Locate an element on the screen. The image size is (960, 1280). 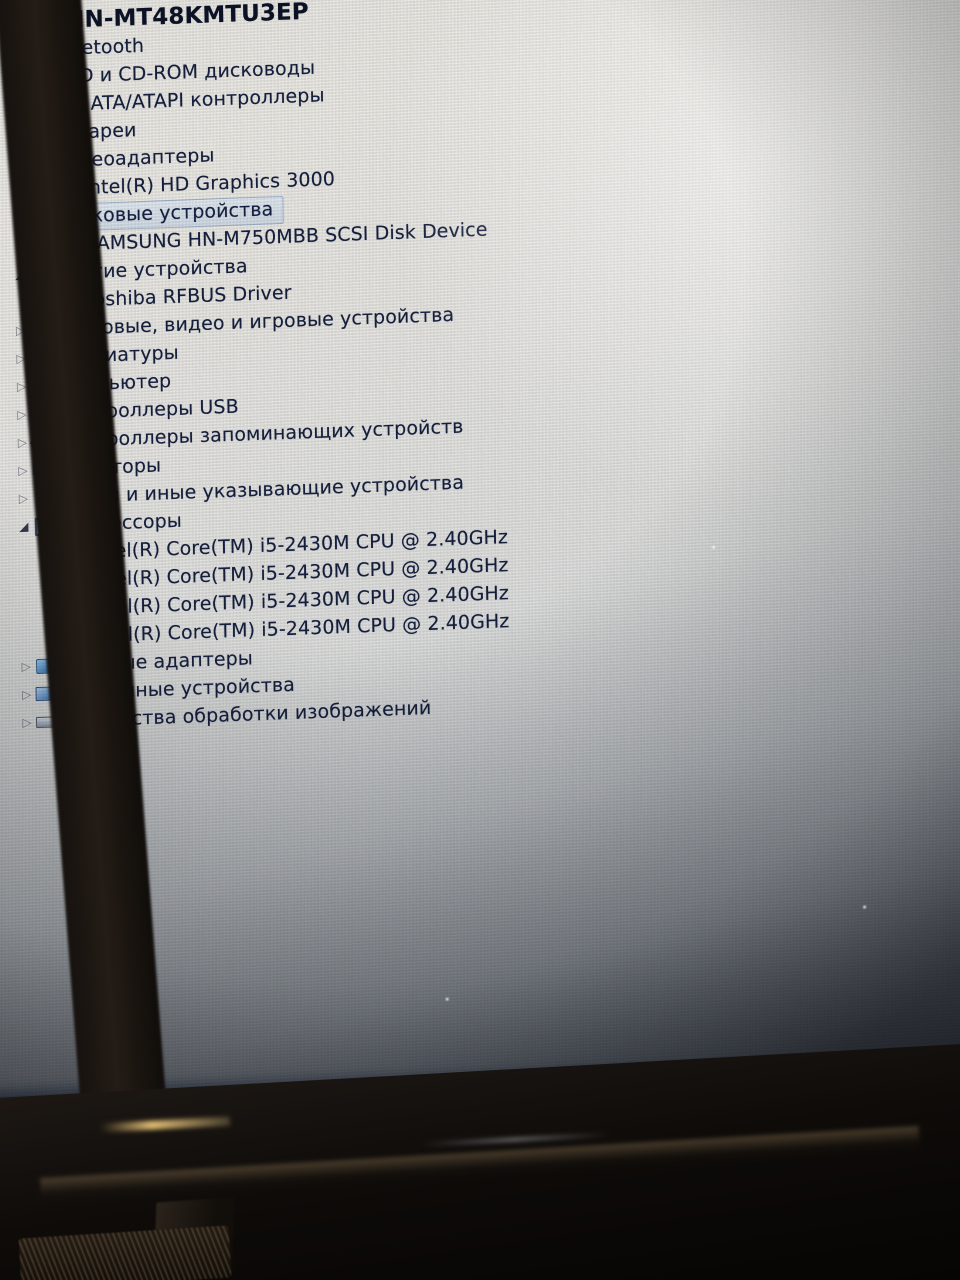
tree-item-label: Toshiba RFBUS Driver is located at coordinates (188, 296).